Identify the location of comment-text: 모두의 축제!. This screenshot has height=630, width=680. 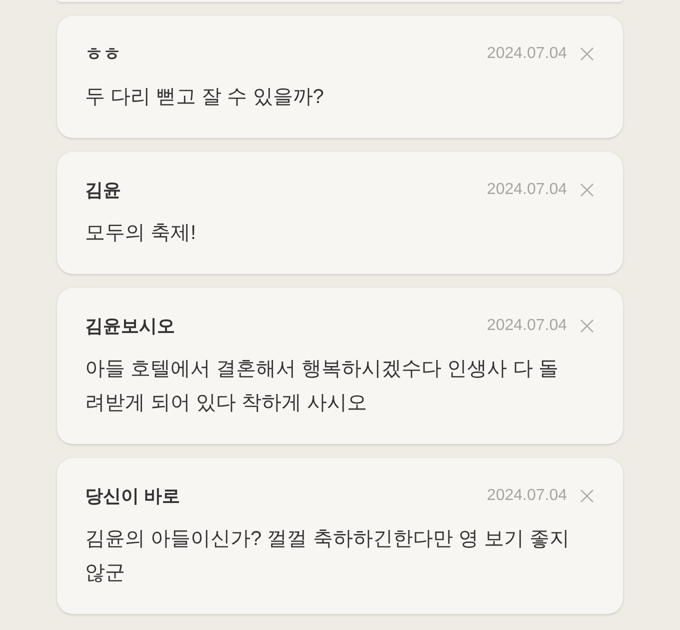
(141, 233).